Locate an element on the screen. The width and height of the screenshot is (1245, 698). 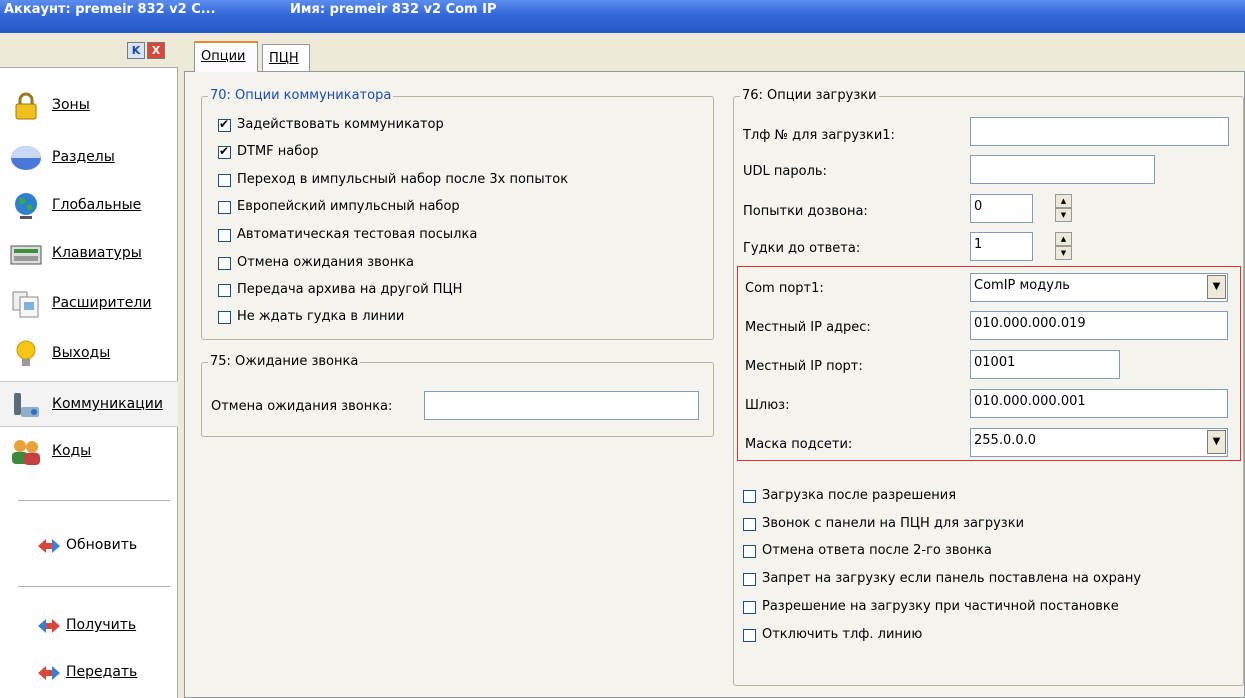
checkbox-label: Звонок с панели на ПЦН для загрузки is located at coordinates (893, 523).